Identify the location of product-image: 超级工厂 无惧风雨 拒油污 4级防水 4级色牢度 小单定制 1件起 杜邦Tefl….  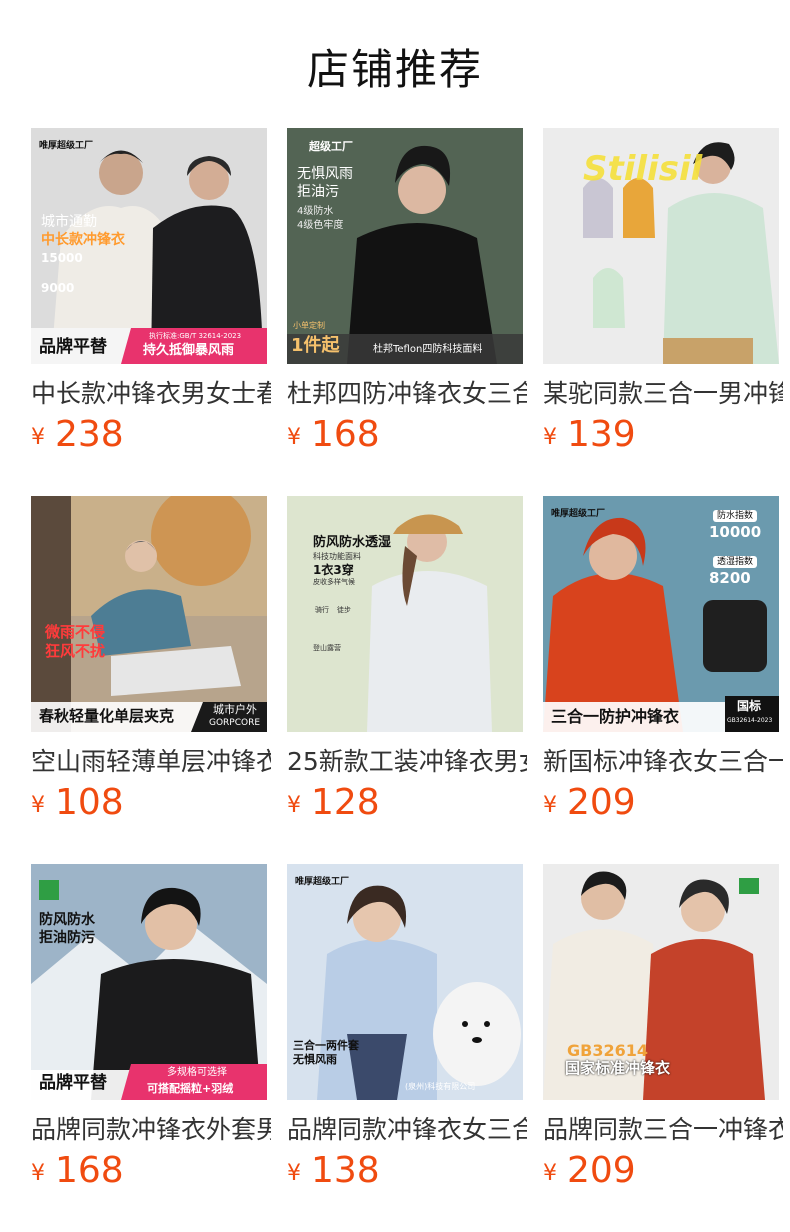
(405, 246).